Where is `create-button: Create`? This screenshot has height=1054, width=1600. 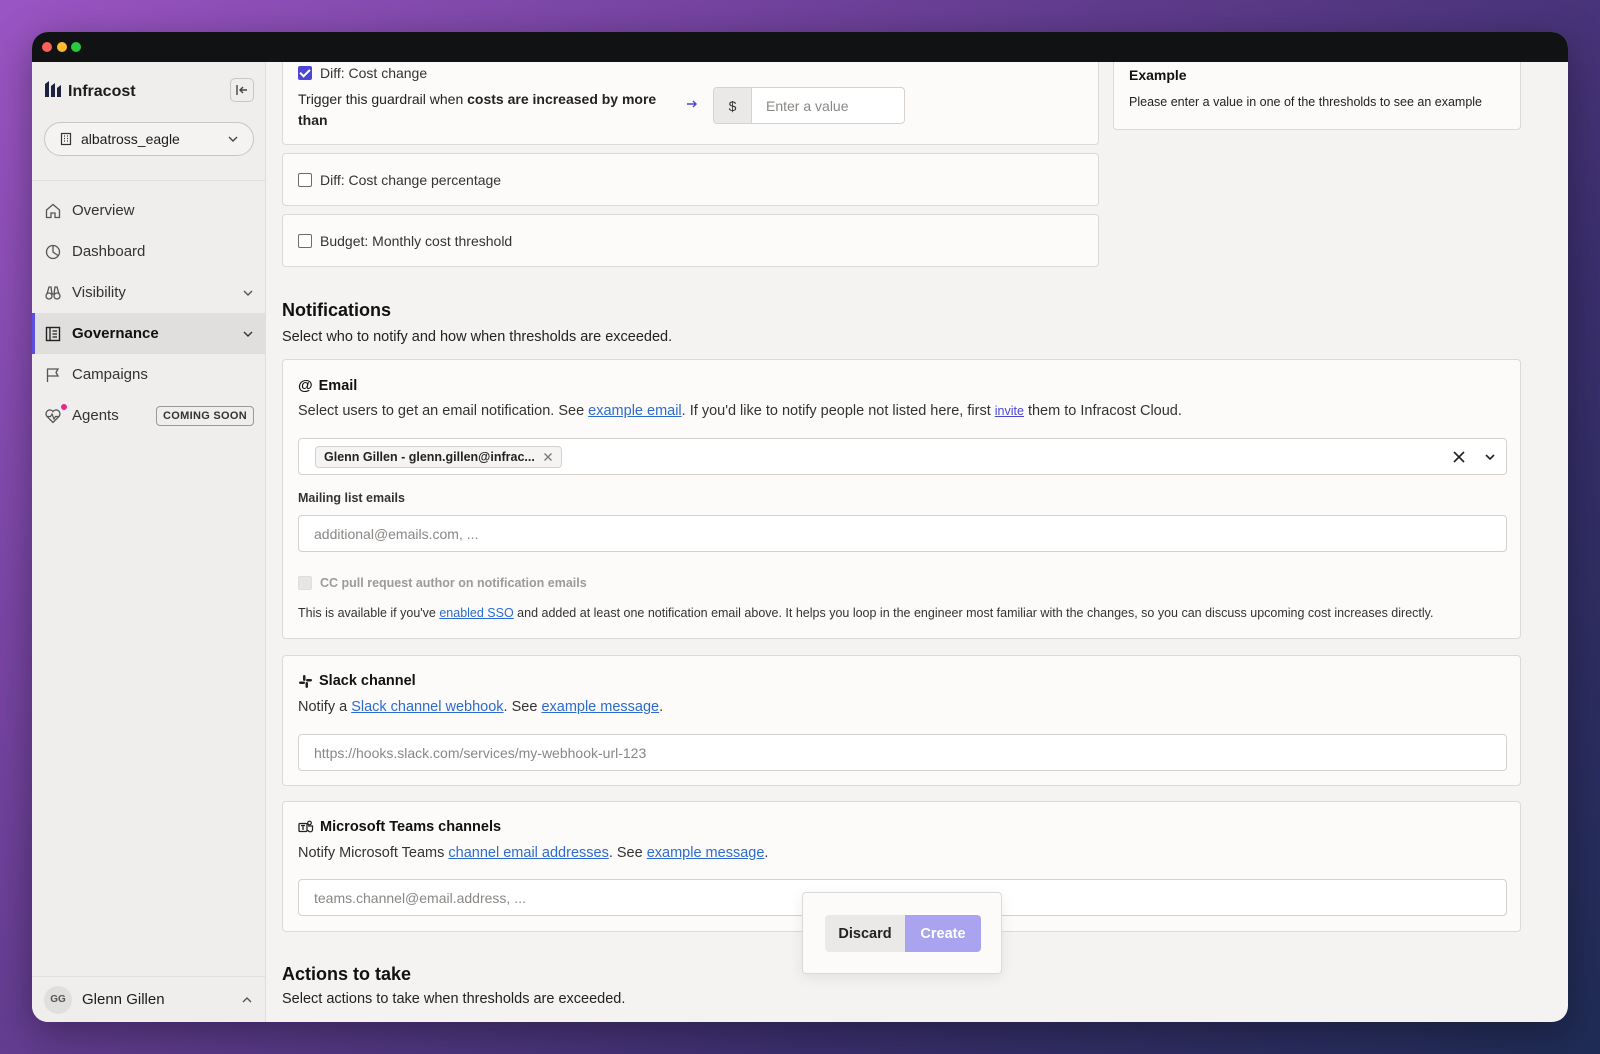 create-button: Create is located at coordinates (943, 933).